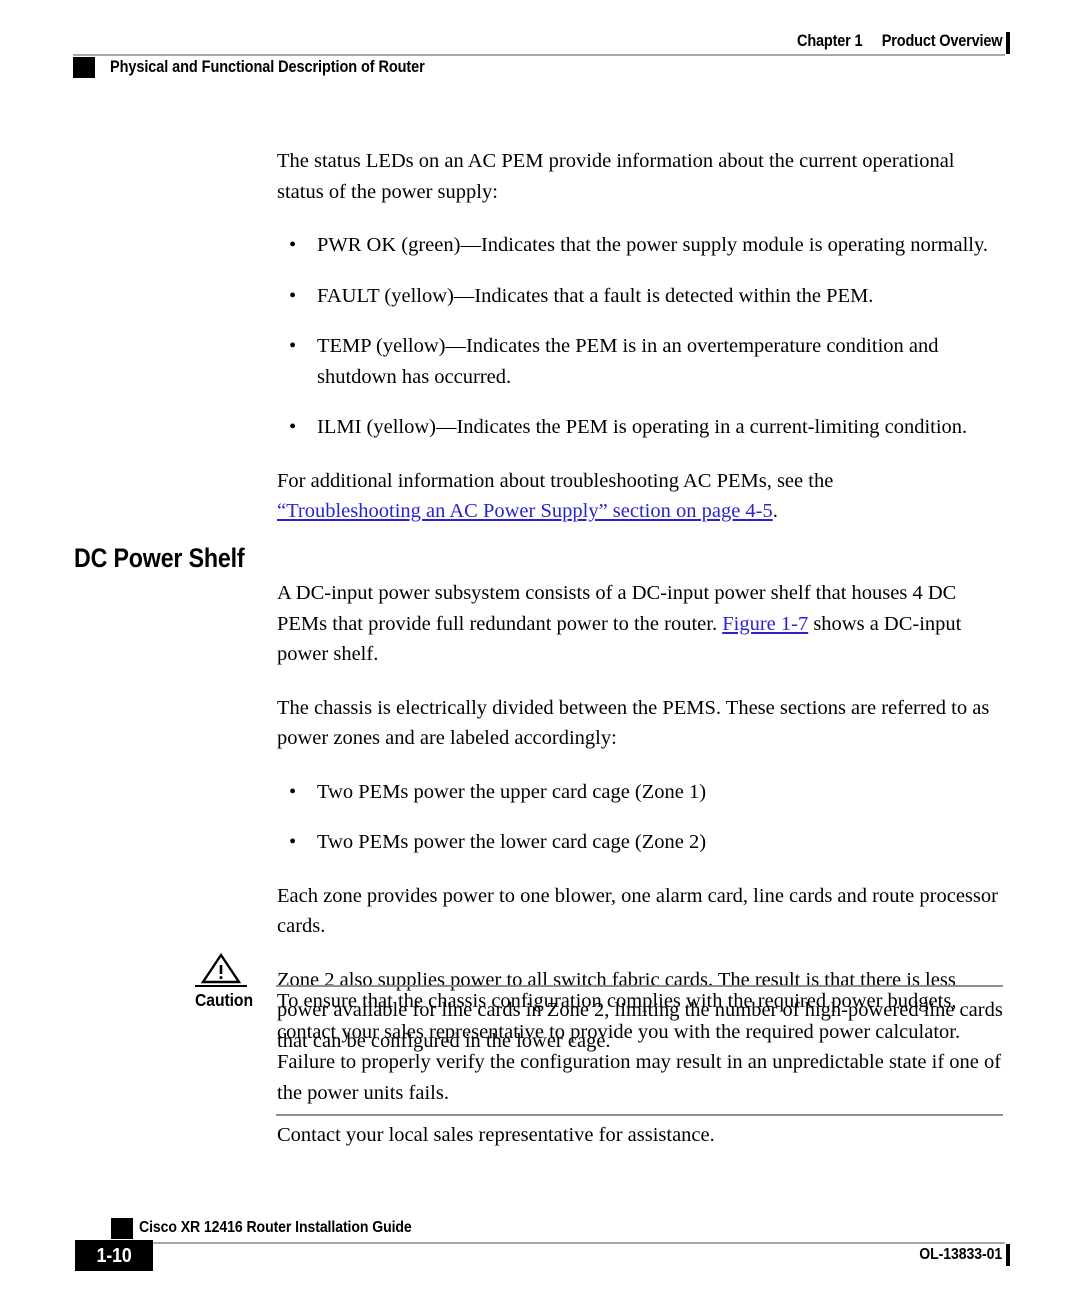 The image size is (1080, 1311). Describe the element at coordinates (275, 1227) in the screenshot. I see `footer-guide-title: Cisco XR 12416 Router Installation Guide` at that location.